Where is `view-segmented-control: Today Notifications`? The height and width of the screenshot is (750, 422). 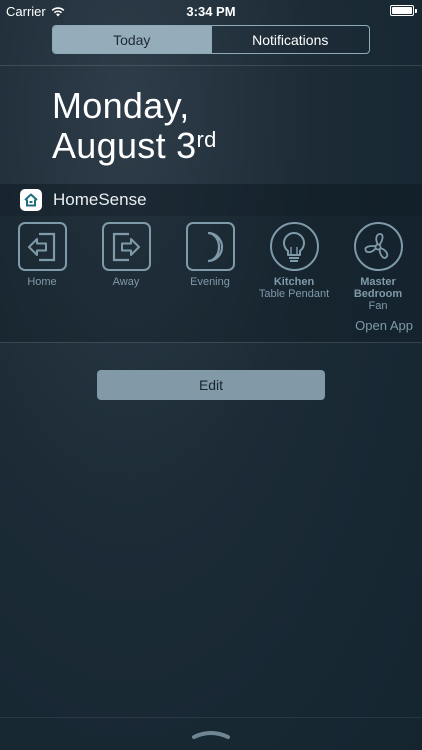
view-segmented-control: Today Notifications is located at coordinates (211, 39).